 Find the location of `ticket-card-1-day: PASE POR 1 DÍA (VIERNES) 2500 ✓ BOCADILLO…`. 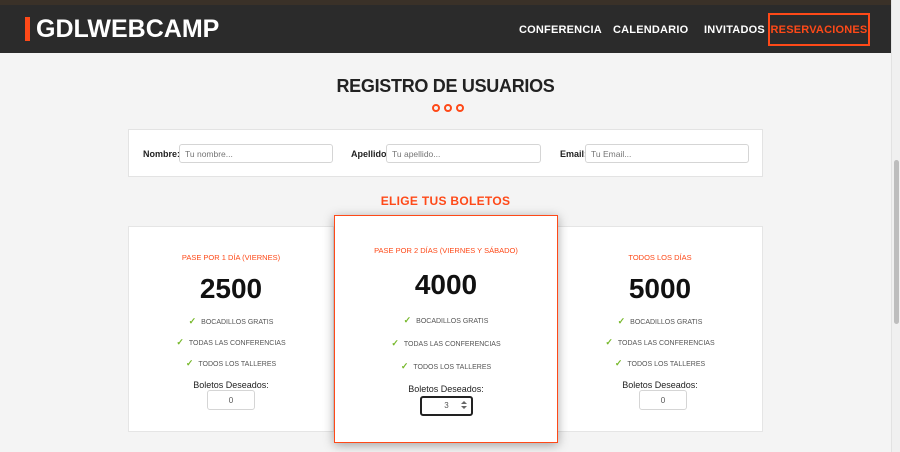

ticket-card-1-day: PASE POR 1 DÍA (VIERNES) 2500 ✓ BOCADILLO… is located at coordinates (231, 329).